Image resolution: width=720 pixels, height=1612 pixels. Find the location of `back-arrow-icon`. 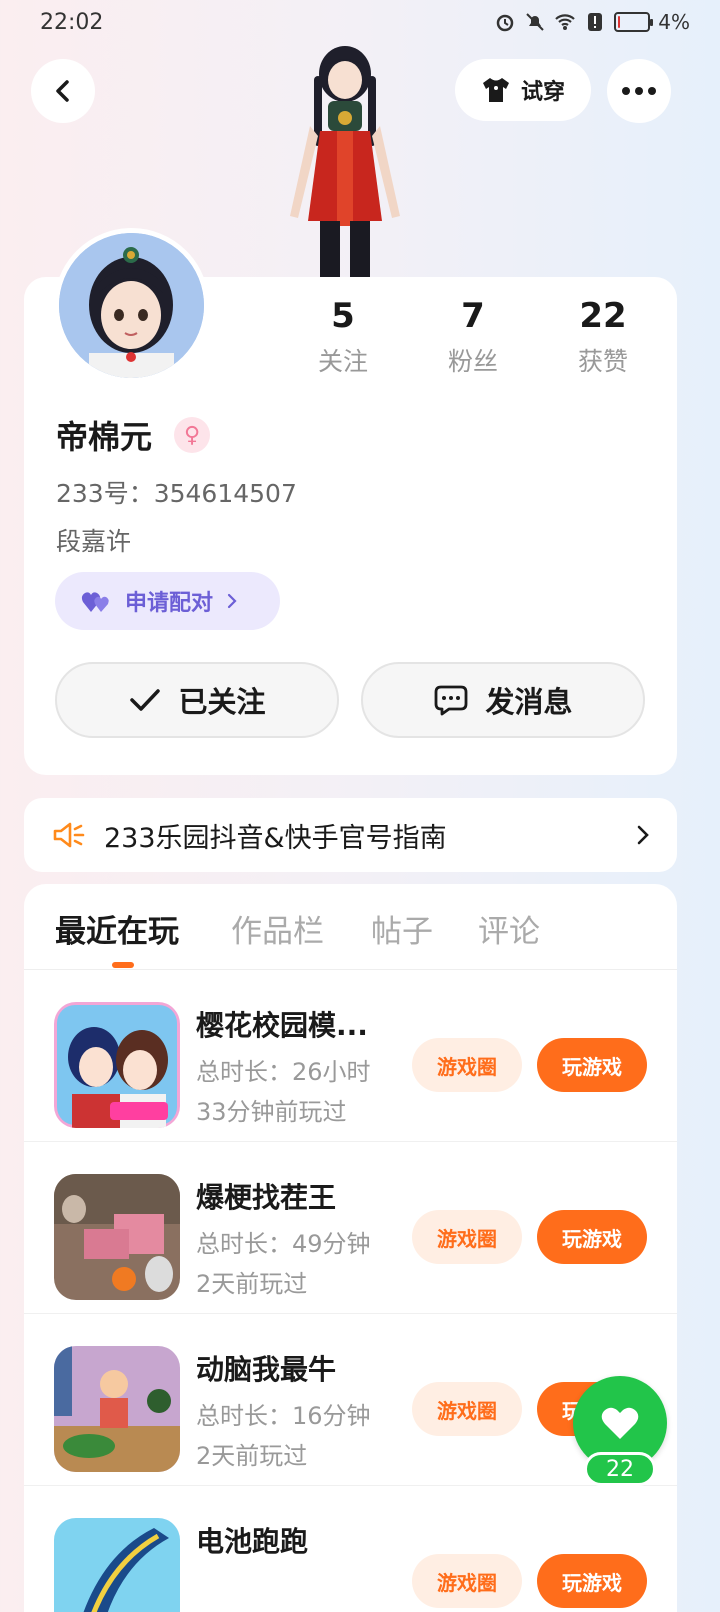

back-arrow-icon is located at coordinates (62, 91).